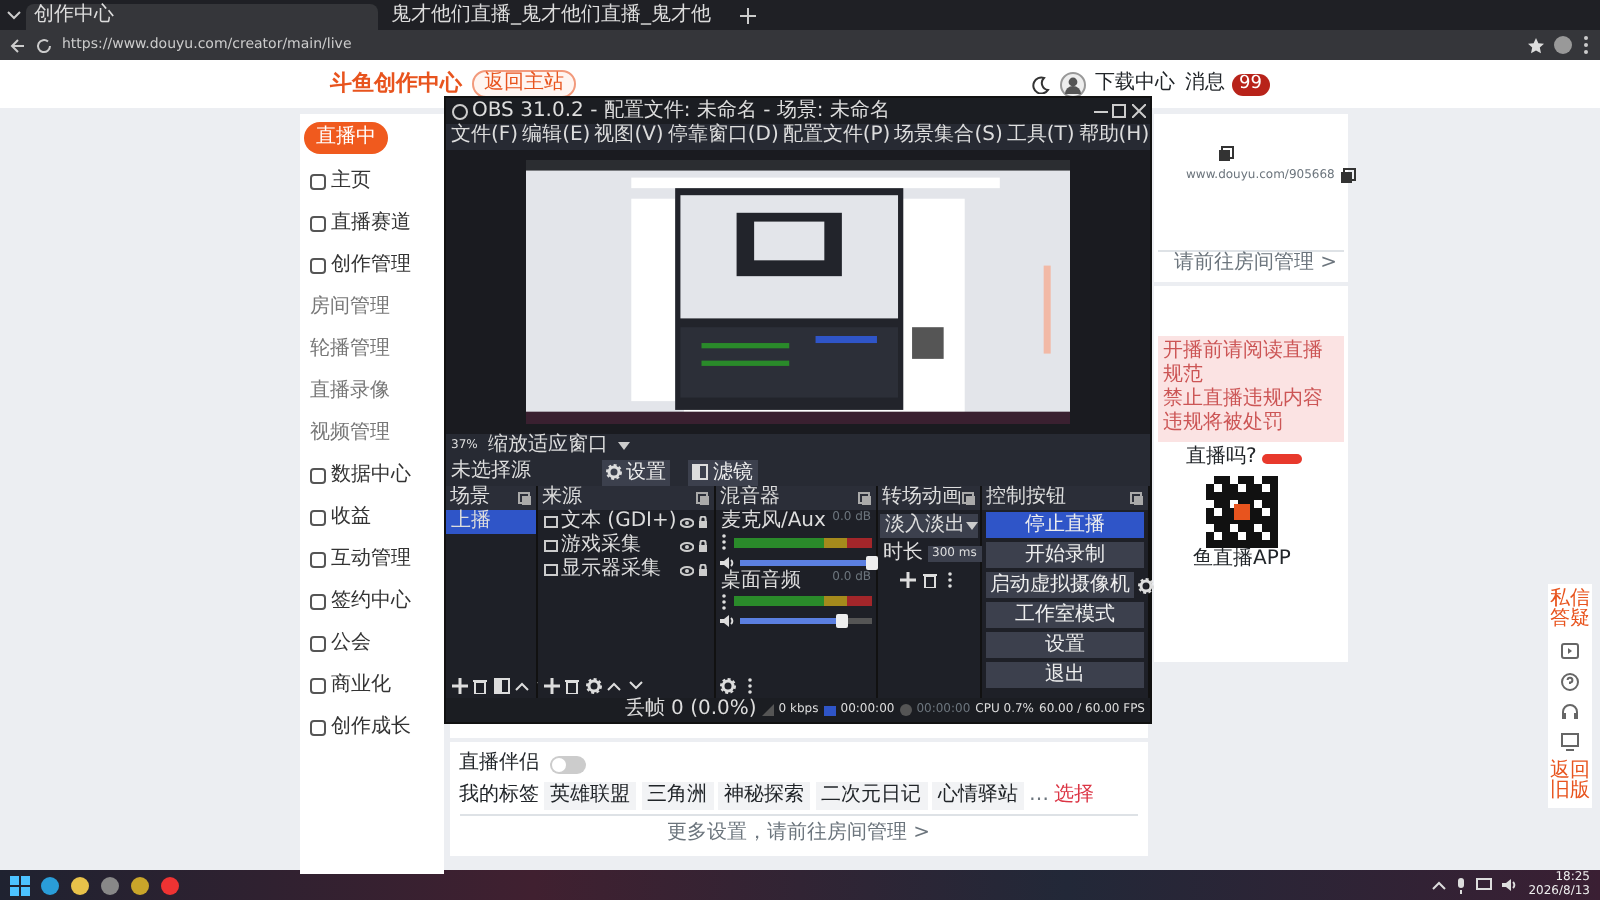  What do you see at coordinates (748, 16) in the screenshot?
I see `new-tab-icon` at bounding box center [748, 16].